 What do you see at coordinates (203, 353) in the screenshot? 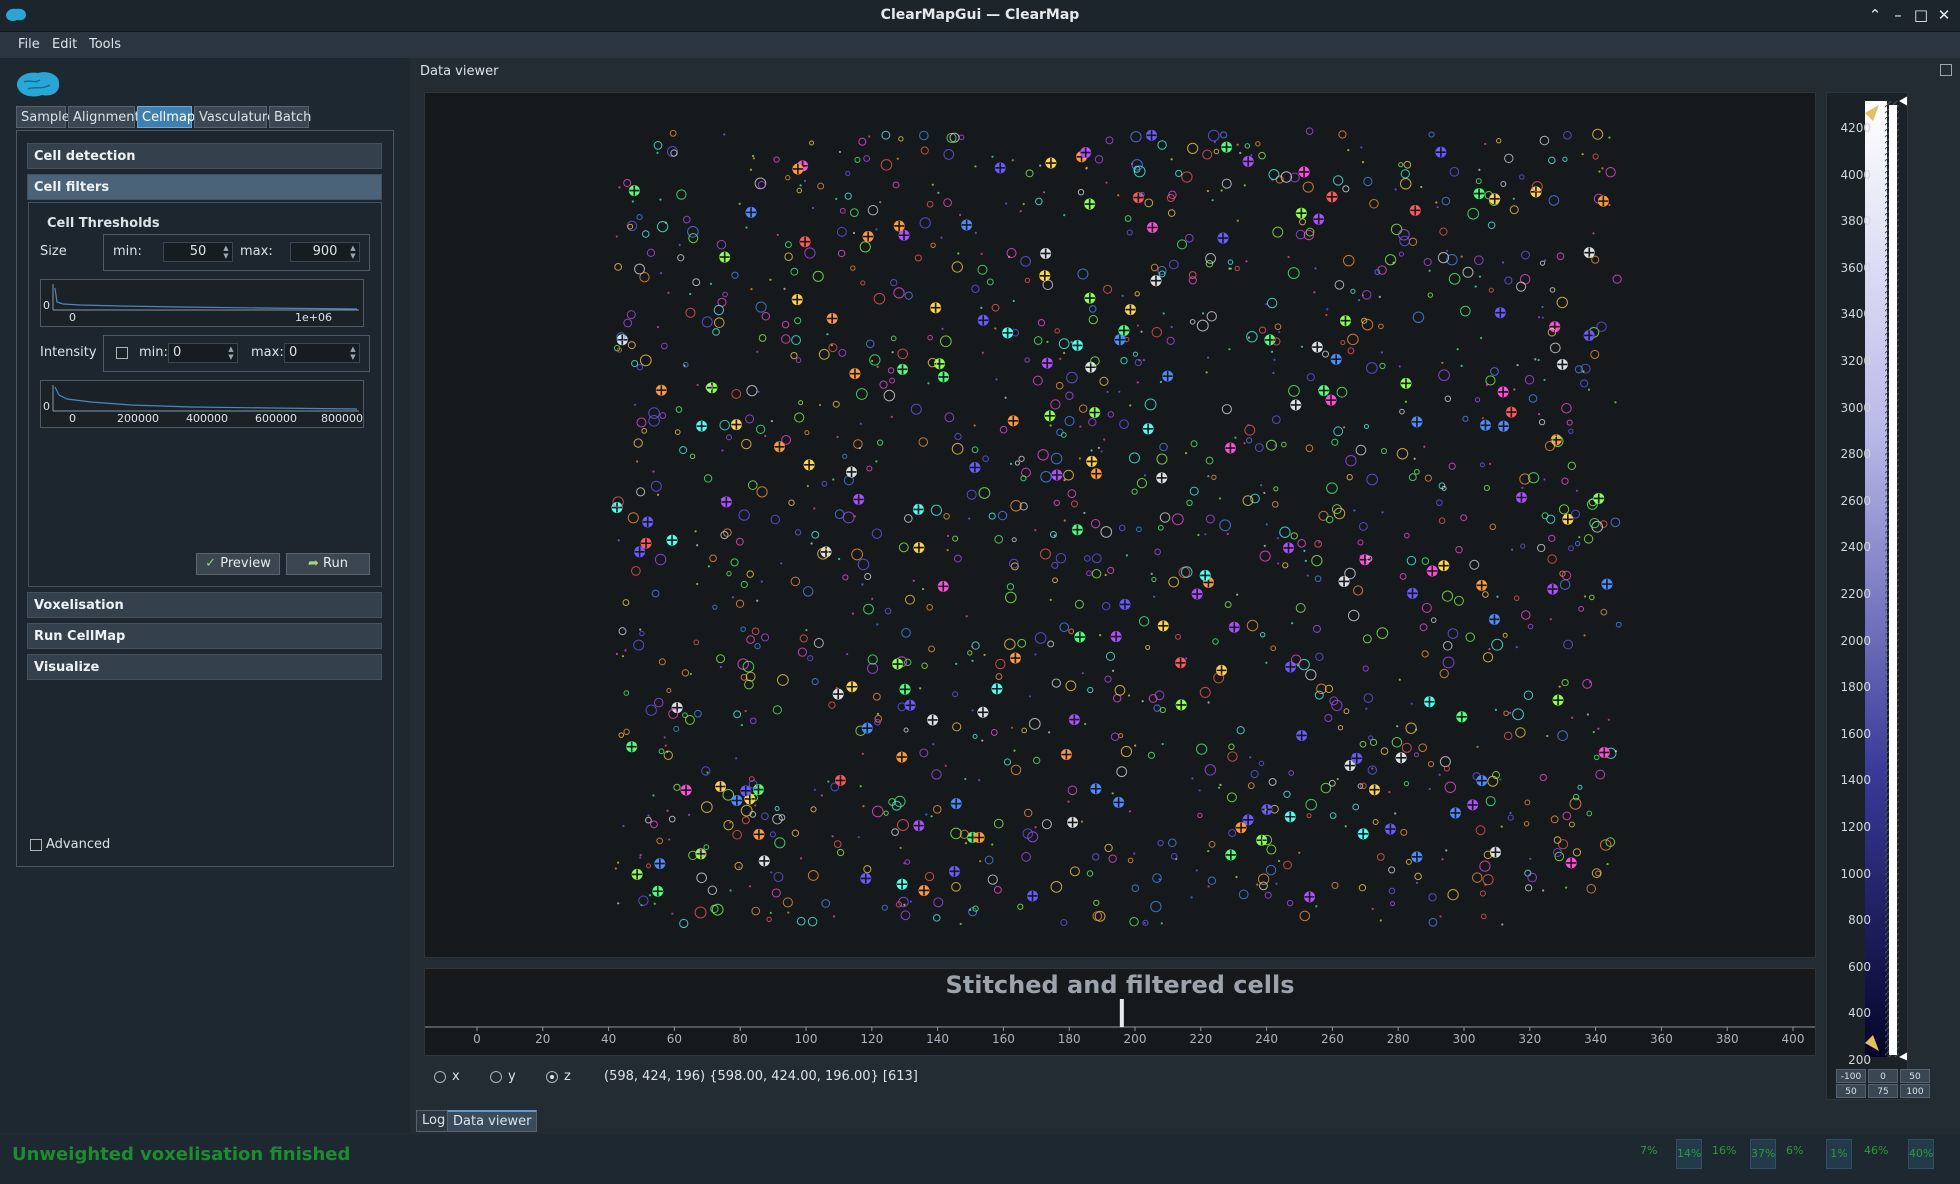
I see `intensity-min-spinbox: 0 ▲ ▼` at bounding box center [203, 353].